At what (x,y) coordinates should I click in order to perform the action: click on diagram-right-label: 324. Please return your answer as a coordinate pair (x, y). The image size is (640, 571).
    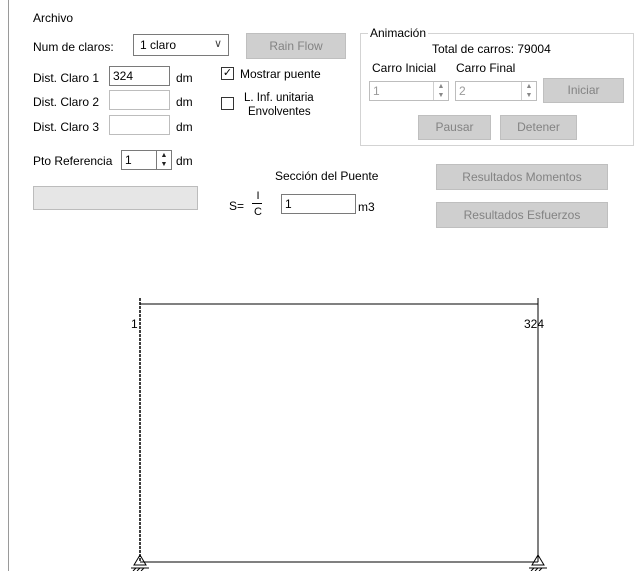
    Looking at the image, I should click on (534, 324).